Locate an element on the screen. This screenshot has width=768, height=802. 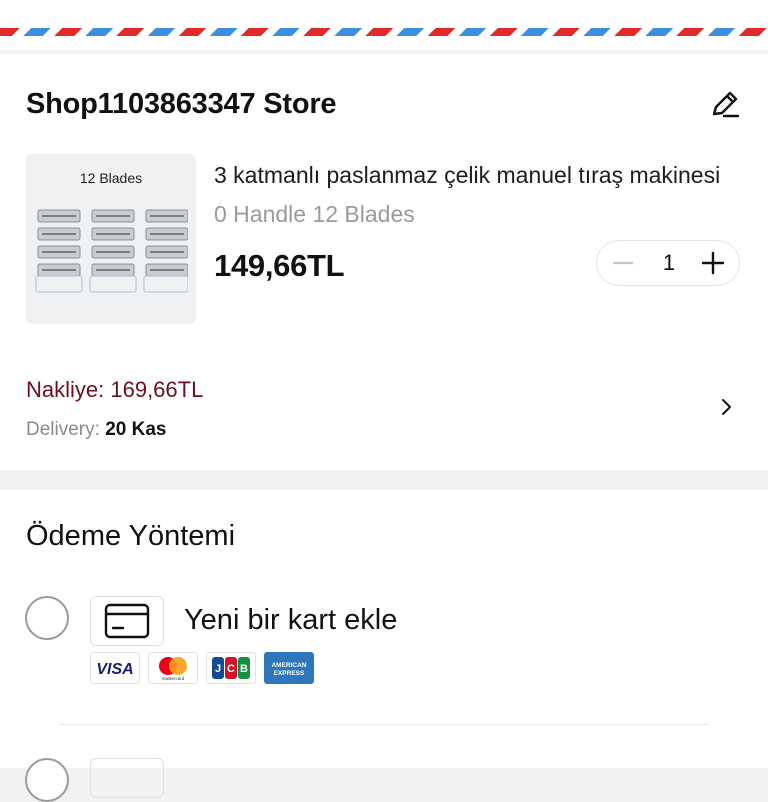
plus-icon is located at coordinates (713, 263).